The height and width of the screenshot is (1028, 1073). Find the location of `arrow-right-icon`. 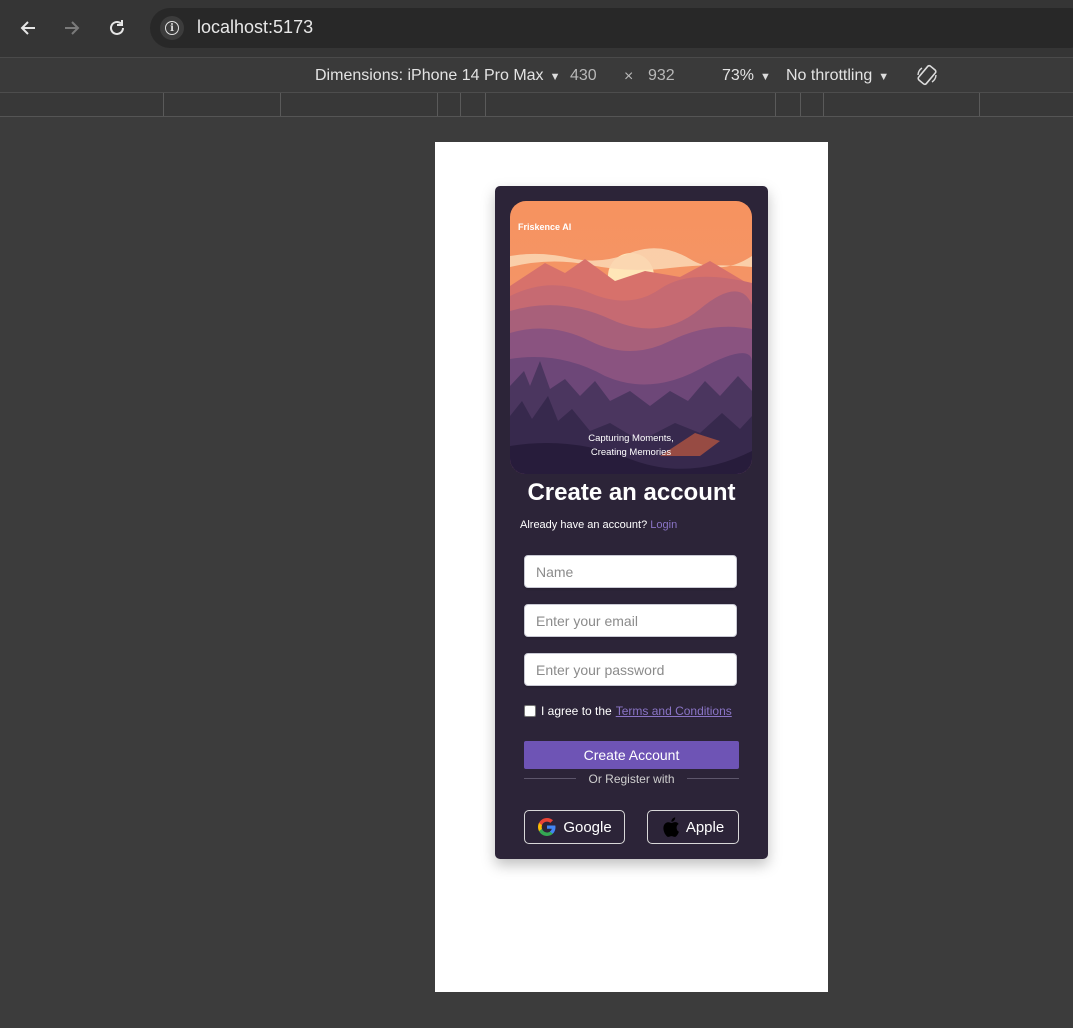

arrow-right-icon is located at coordinates (72, 28).